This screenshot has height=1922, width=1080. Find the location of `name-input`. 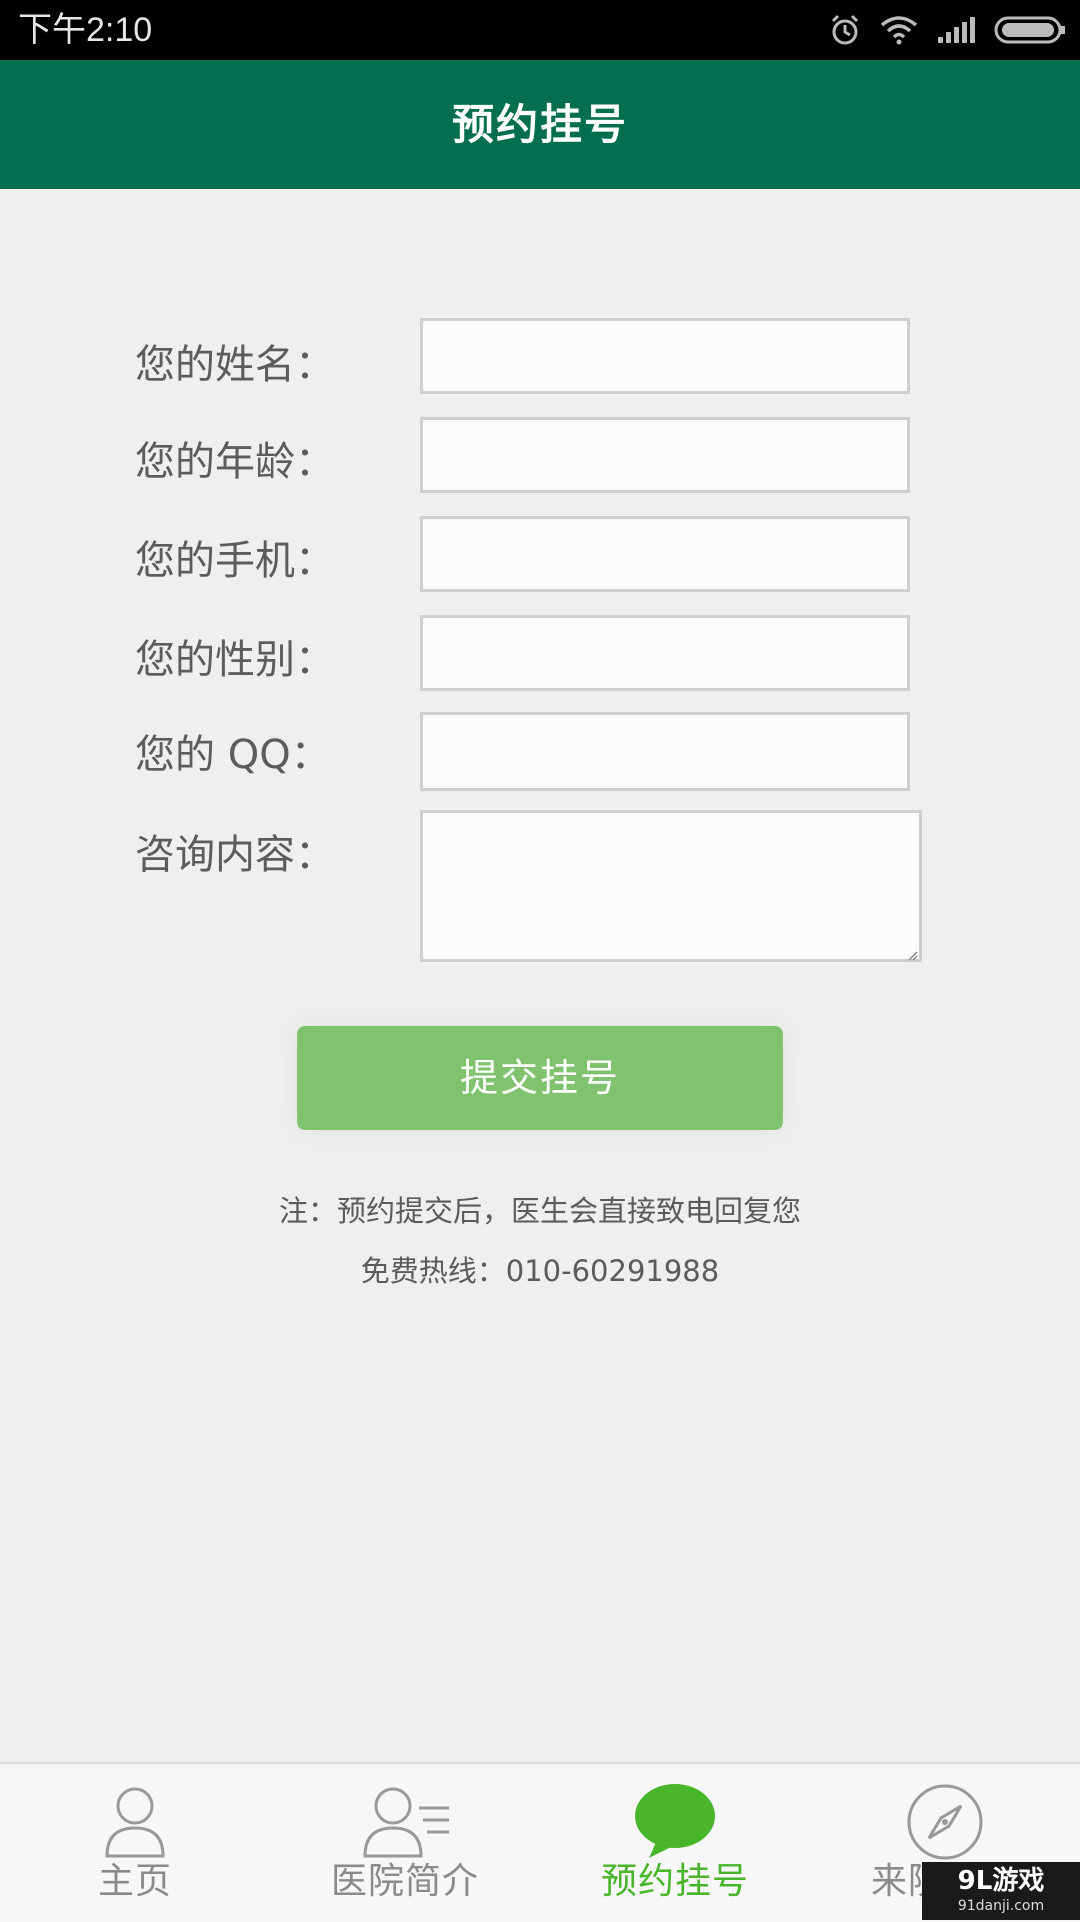

name-input is located at coordinates (665, 356).